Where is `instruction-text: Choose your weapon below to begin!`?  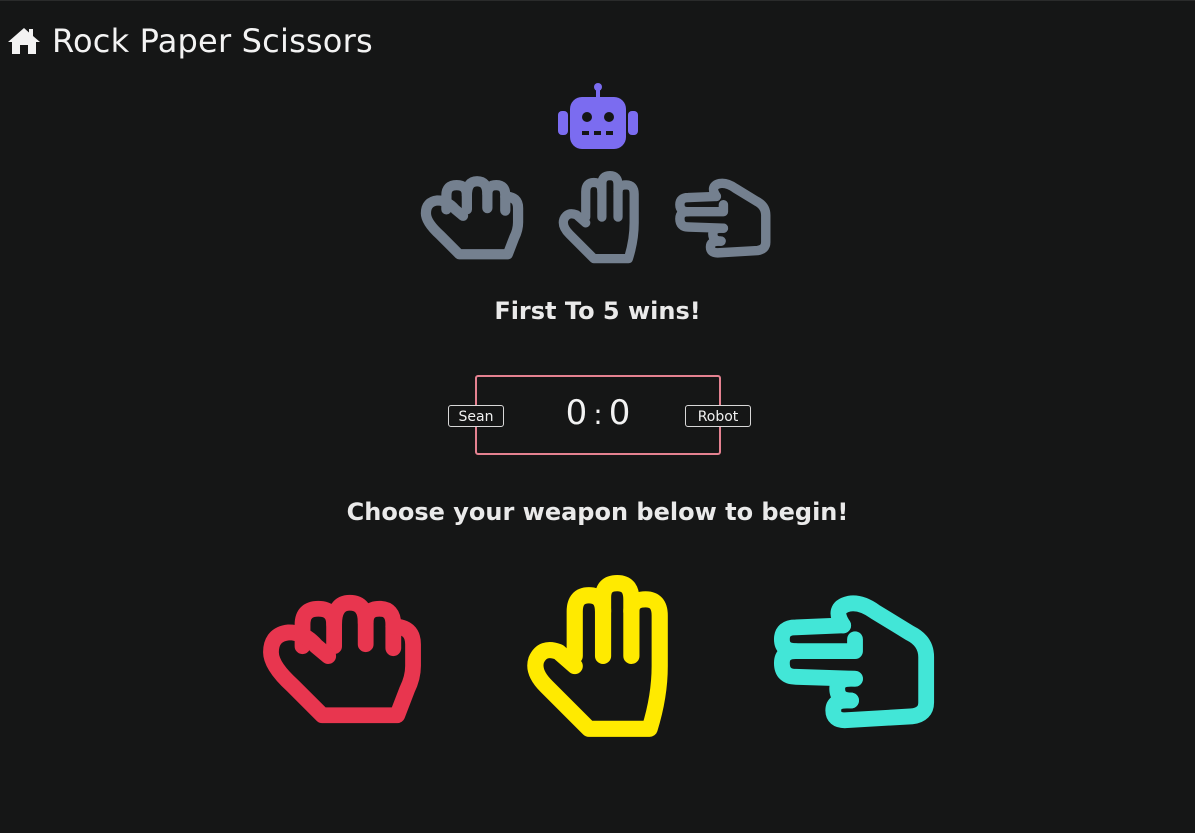
instruction-text: Choose your weapon below to begin! is located at coordinates (597, 512).